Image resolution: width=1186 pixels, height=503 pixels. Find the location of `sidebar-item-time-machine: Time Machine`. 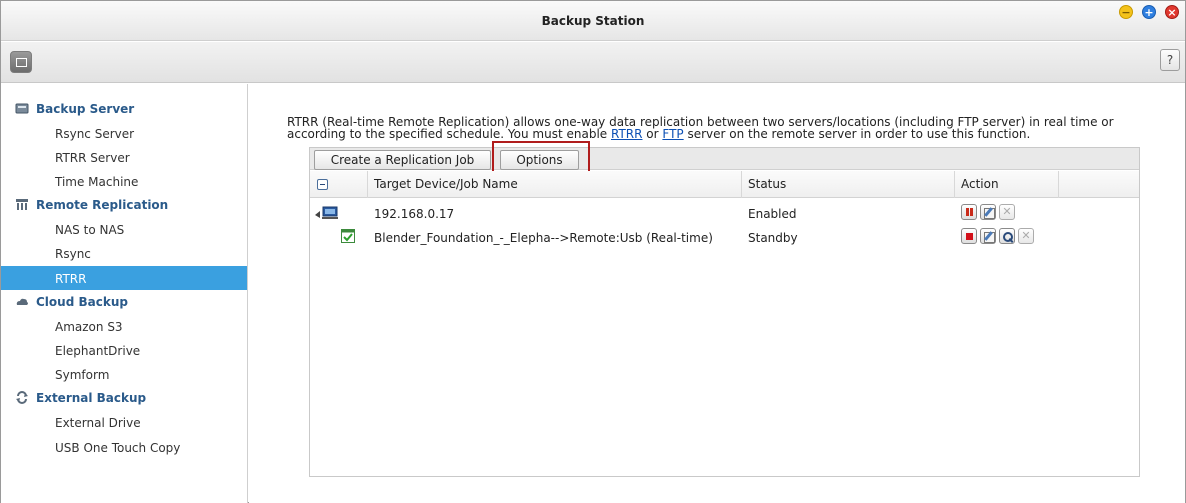

sidebar-item-time-machine: Time Machine is located at coordinates (124, 181).